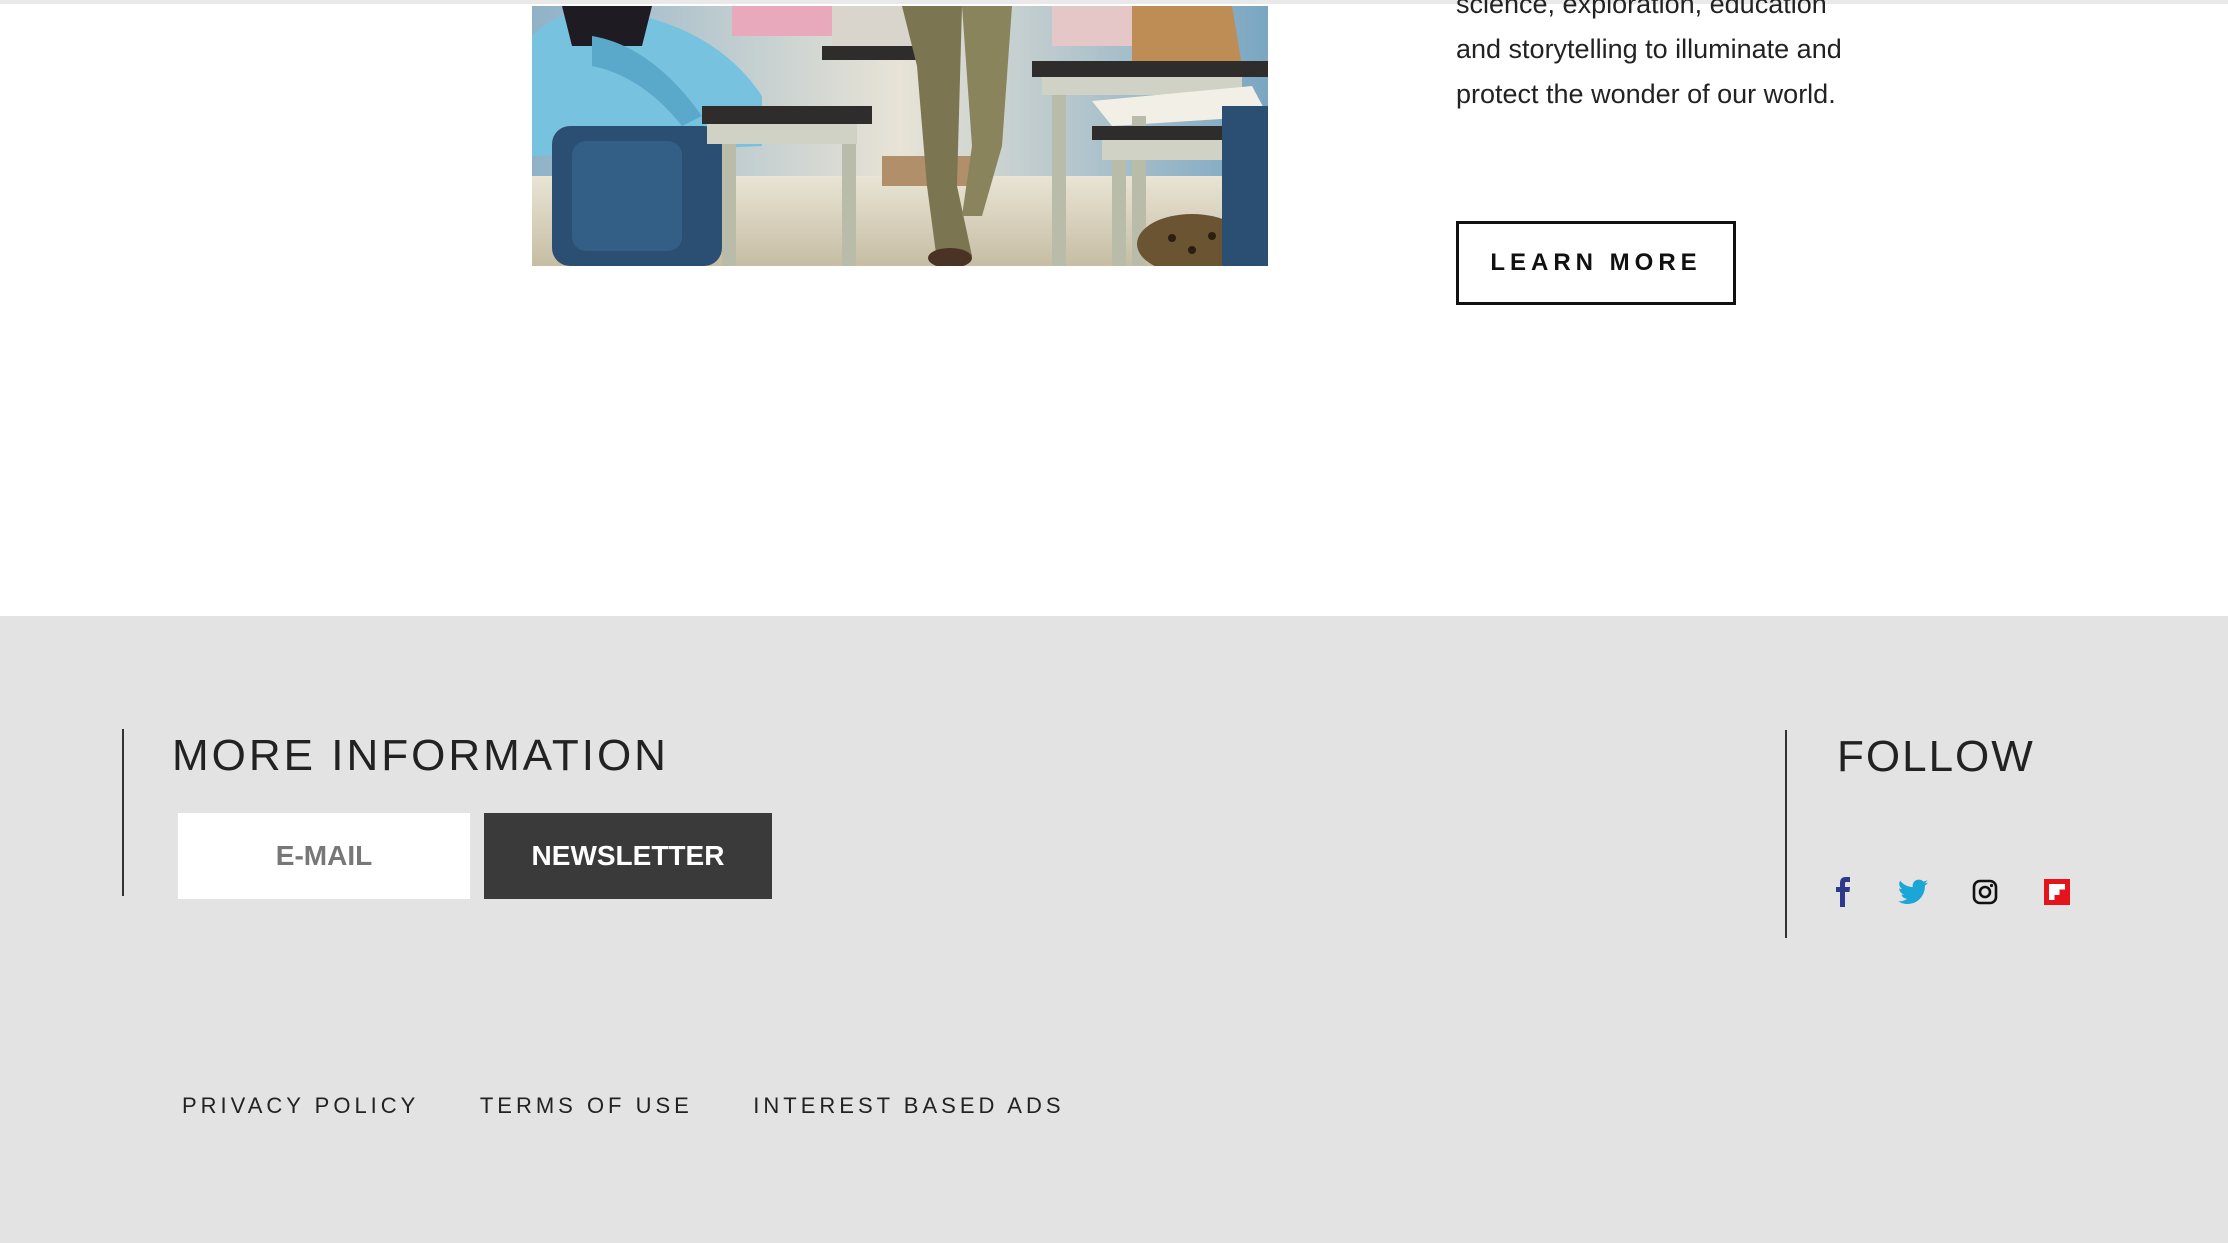  I want to click on more-information-heading: MORE INFORMATION, so click(420, 755).